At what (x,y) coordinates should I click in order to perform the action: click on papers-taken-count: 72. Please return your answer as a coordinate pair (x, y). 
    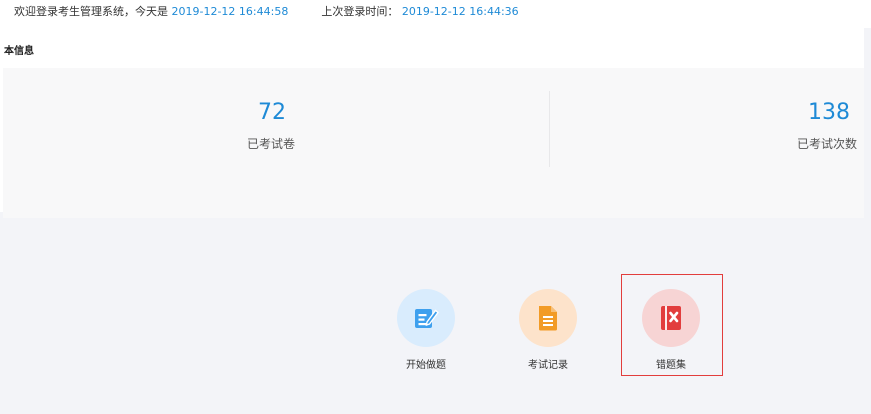
    Looking at the image, I should click on (272, 112).